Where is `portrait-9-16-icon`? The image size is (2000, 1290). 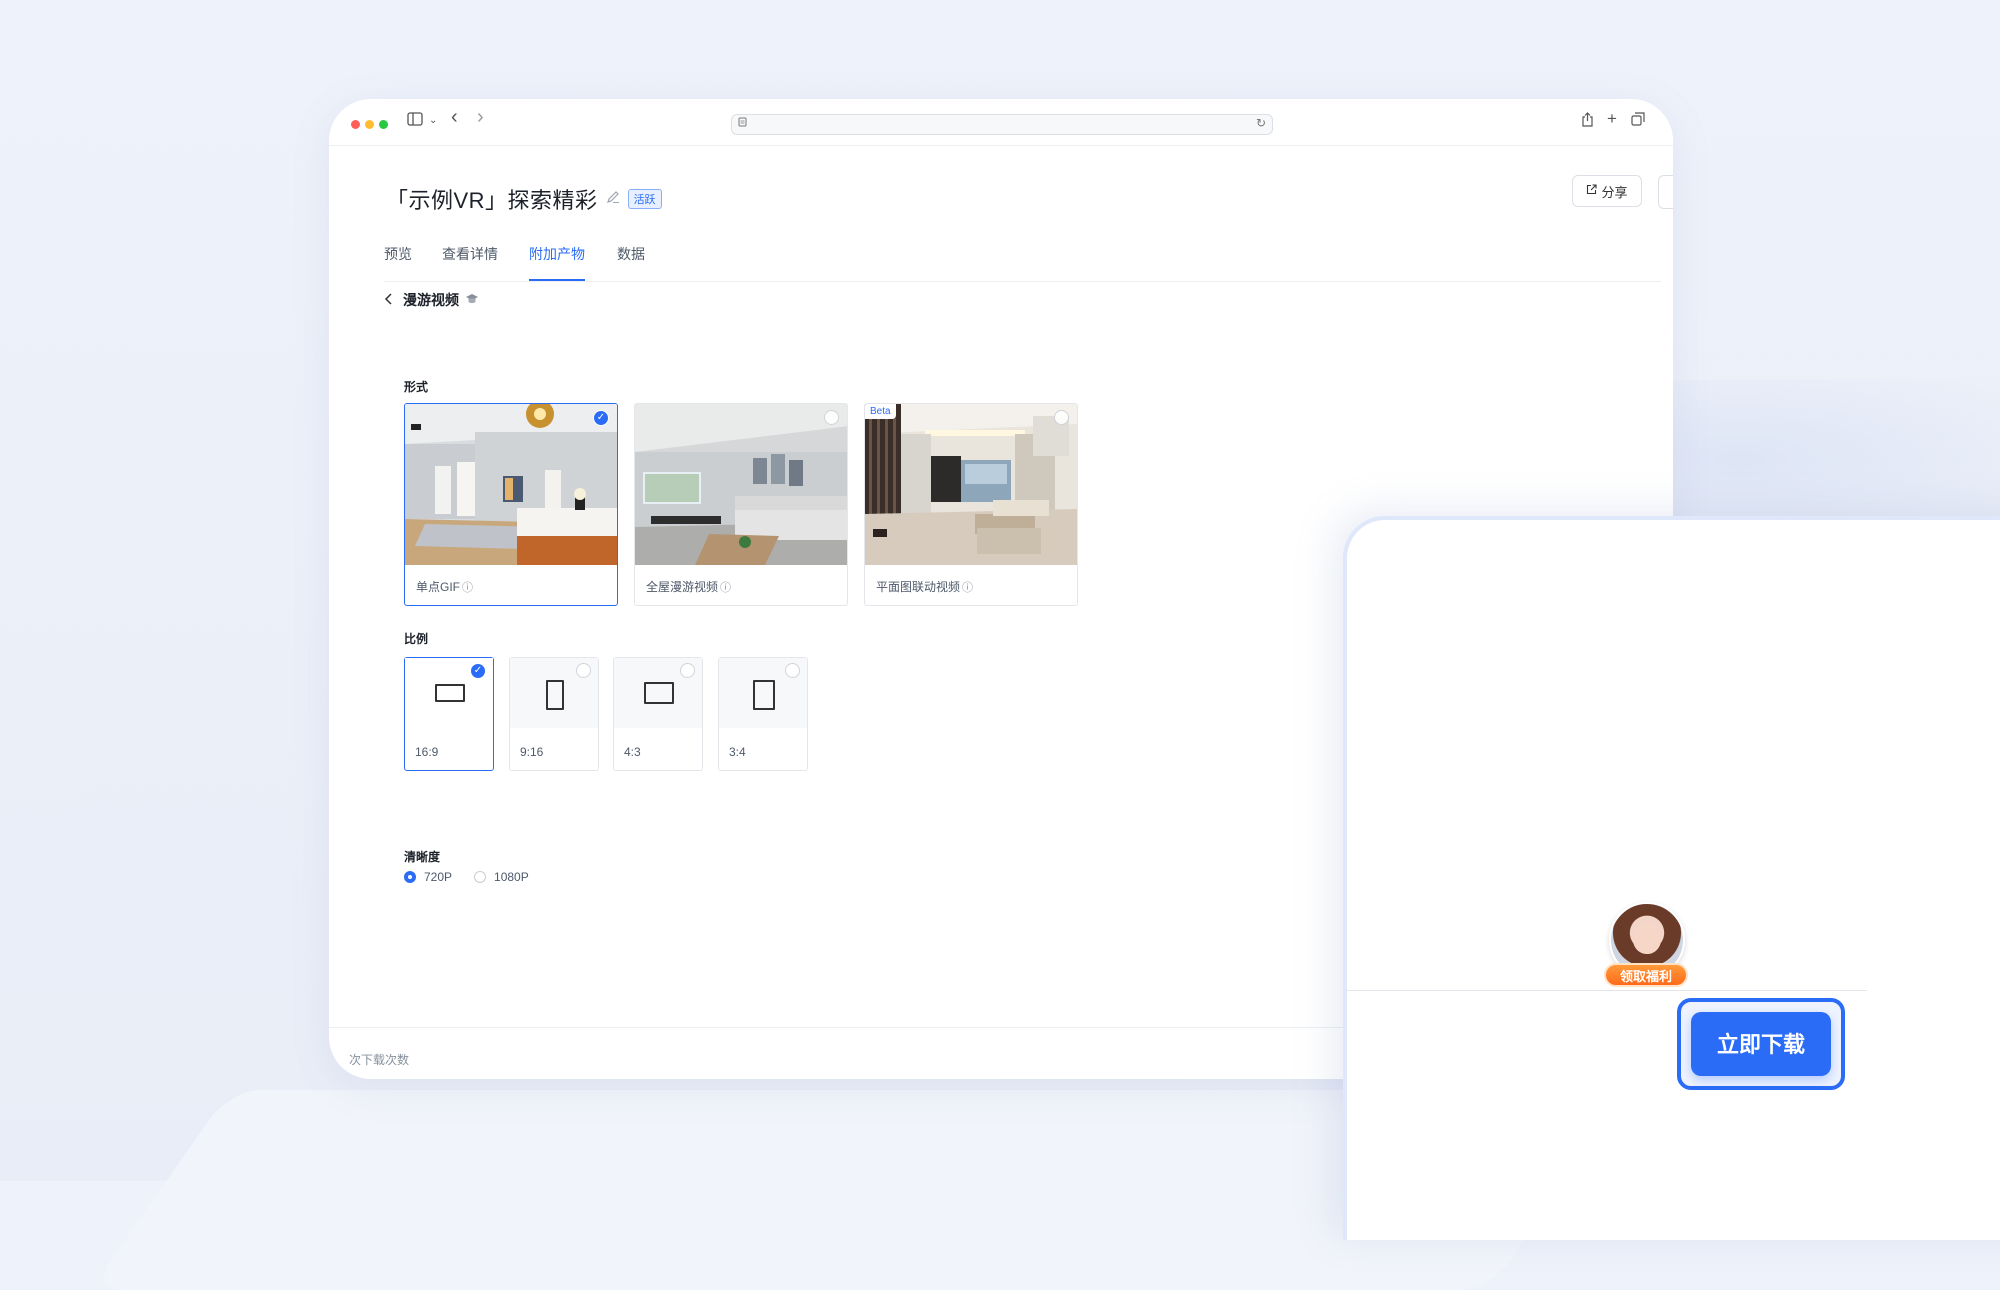
portrait-9-16-icon is located at coordinates (555, 695).